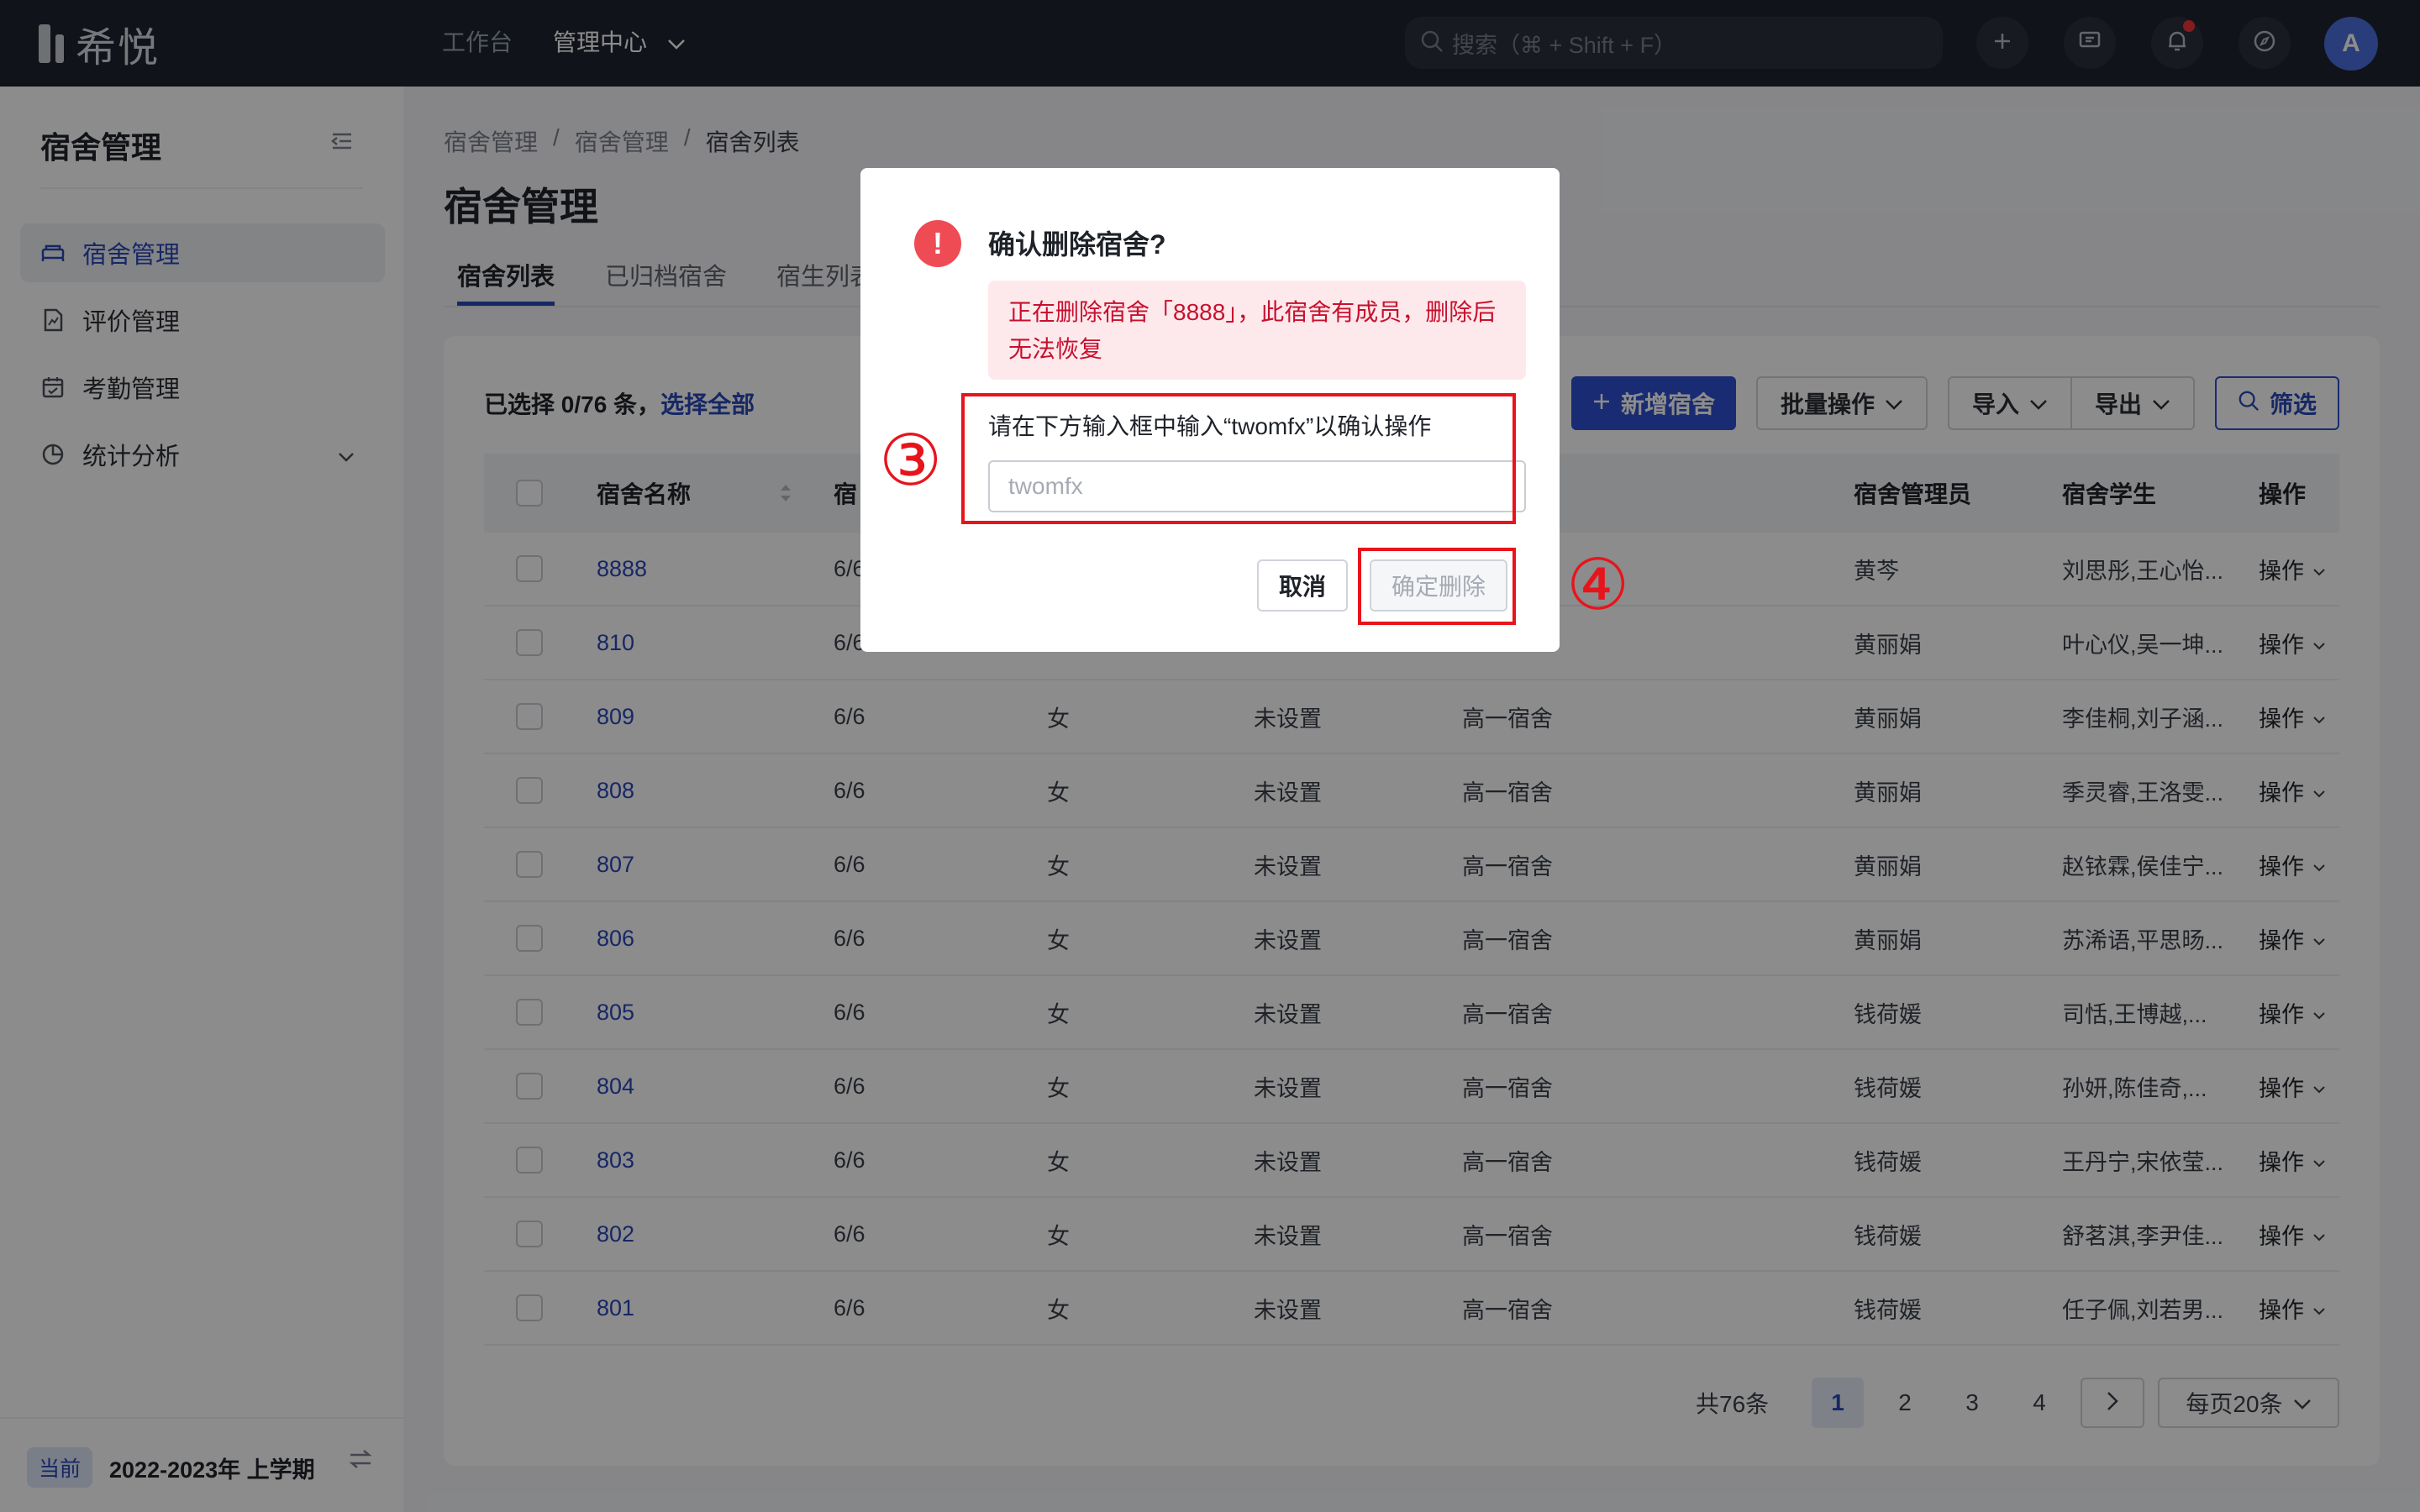  Describe the element at coordinates (937, 243) in the screenshot. I see `warning-icon: !` at that location.